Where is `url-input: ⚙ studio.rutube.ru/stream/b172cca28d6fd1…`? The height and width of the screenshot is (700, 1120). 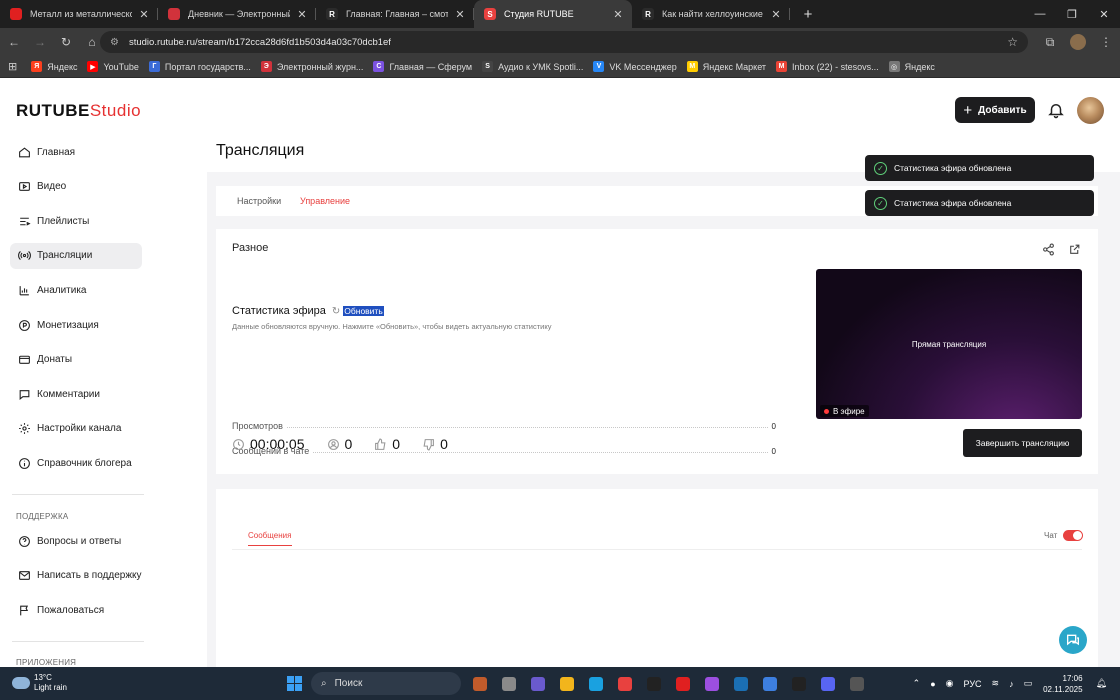 url-input: ⚙ studio.rutube.ru/stream/b172cca28d6fd1… is located at coordinates (564, 42).